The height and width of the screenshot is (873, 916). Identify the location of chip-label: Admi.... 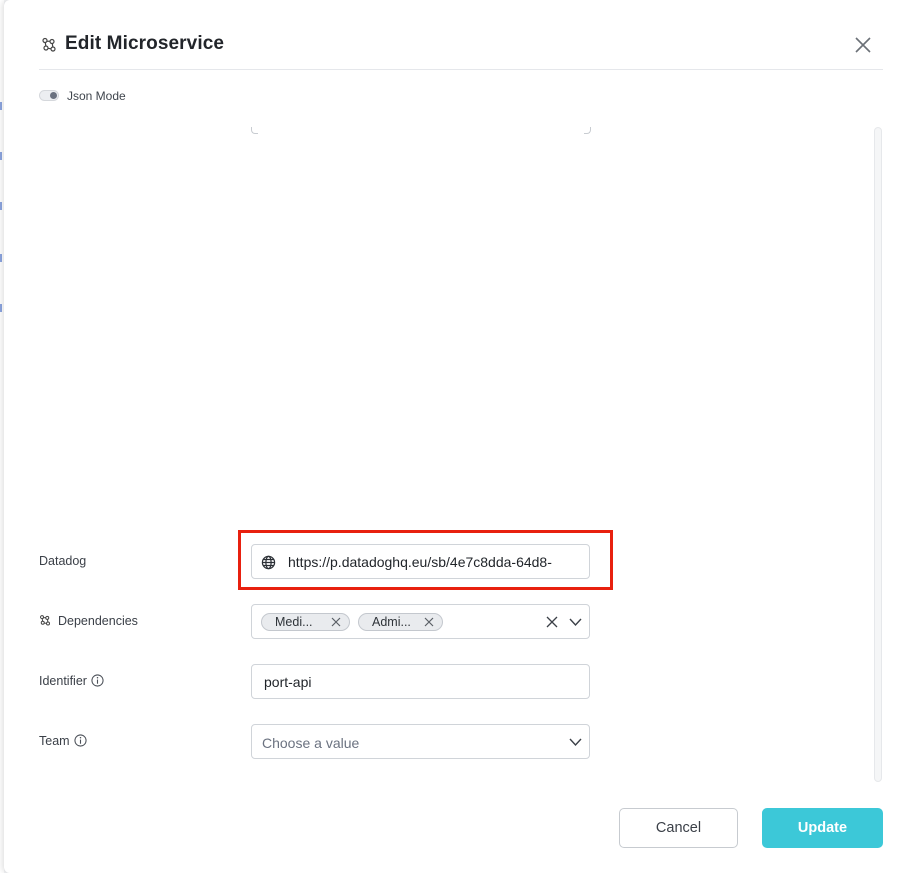
(391, 622).